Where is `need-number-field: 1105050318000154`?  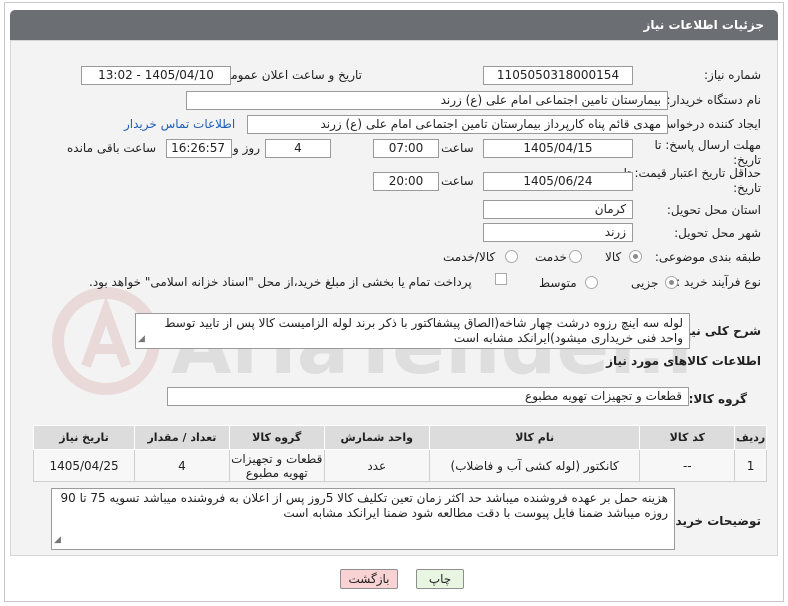 need-number-field: 1105050318000154 is located at coordinates (558, 75).